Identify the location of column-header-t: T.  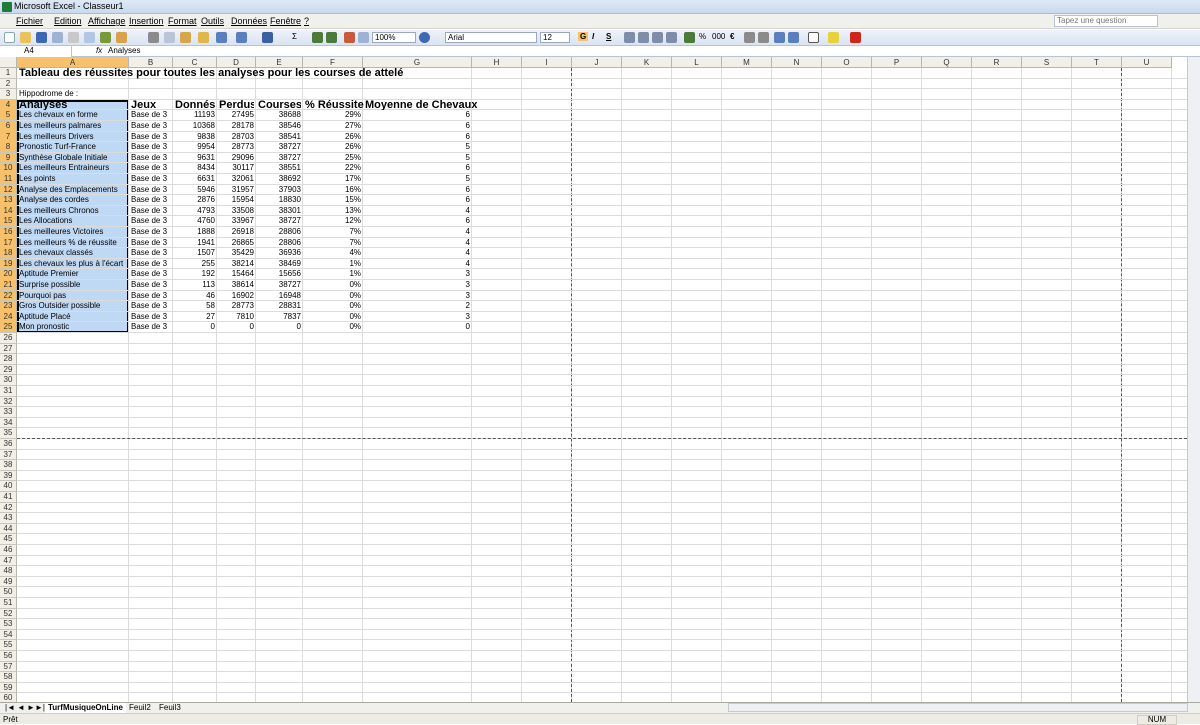
(1097, 62).